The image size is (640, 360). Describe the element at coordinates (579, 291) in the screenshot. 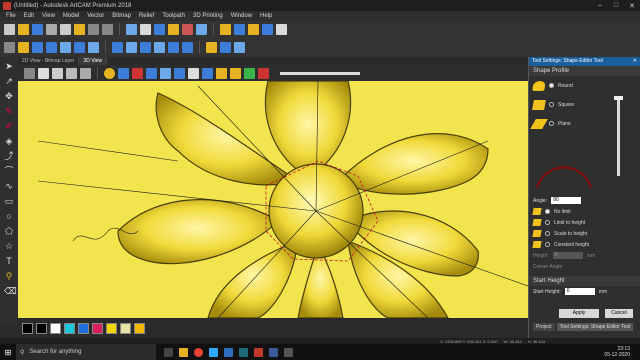

I see `start-height-input: 0` at that location.